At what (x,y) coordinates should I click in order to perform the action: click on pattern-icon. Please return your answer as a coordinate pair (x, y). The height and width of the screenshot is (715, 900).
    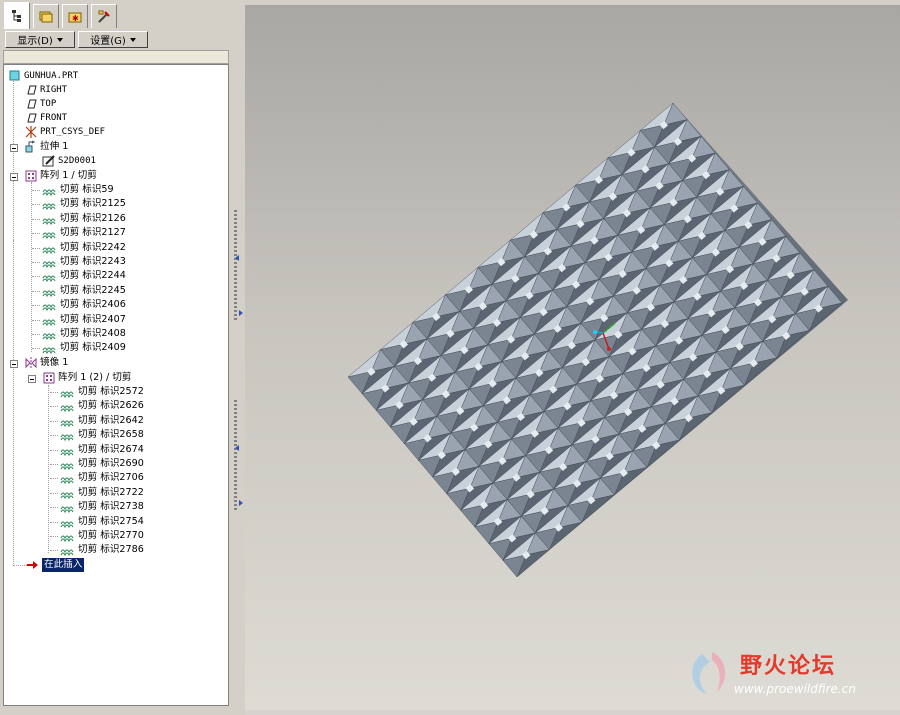
    Looking at the image, I should click on (31, 176).